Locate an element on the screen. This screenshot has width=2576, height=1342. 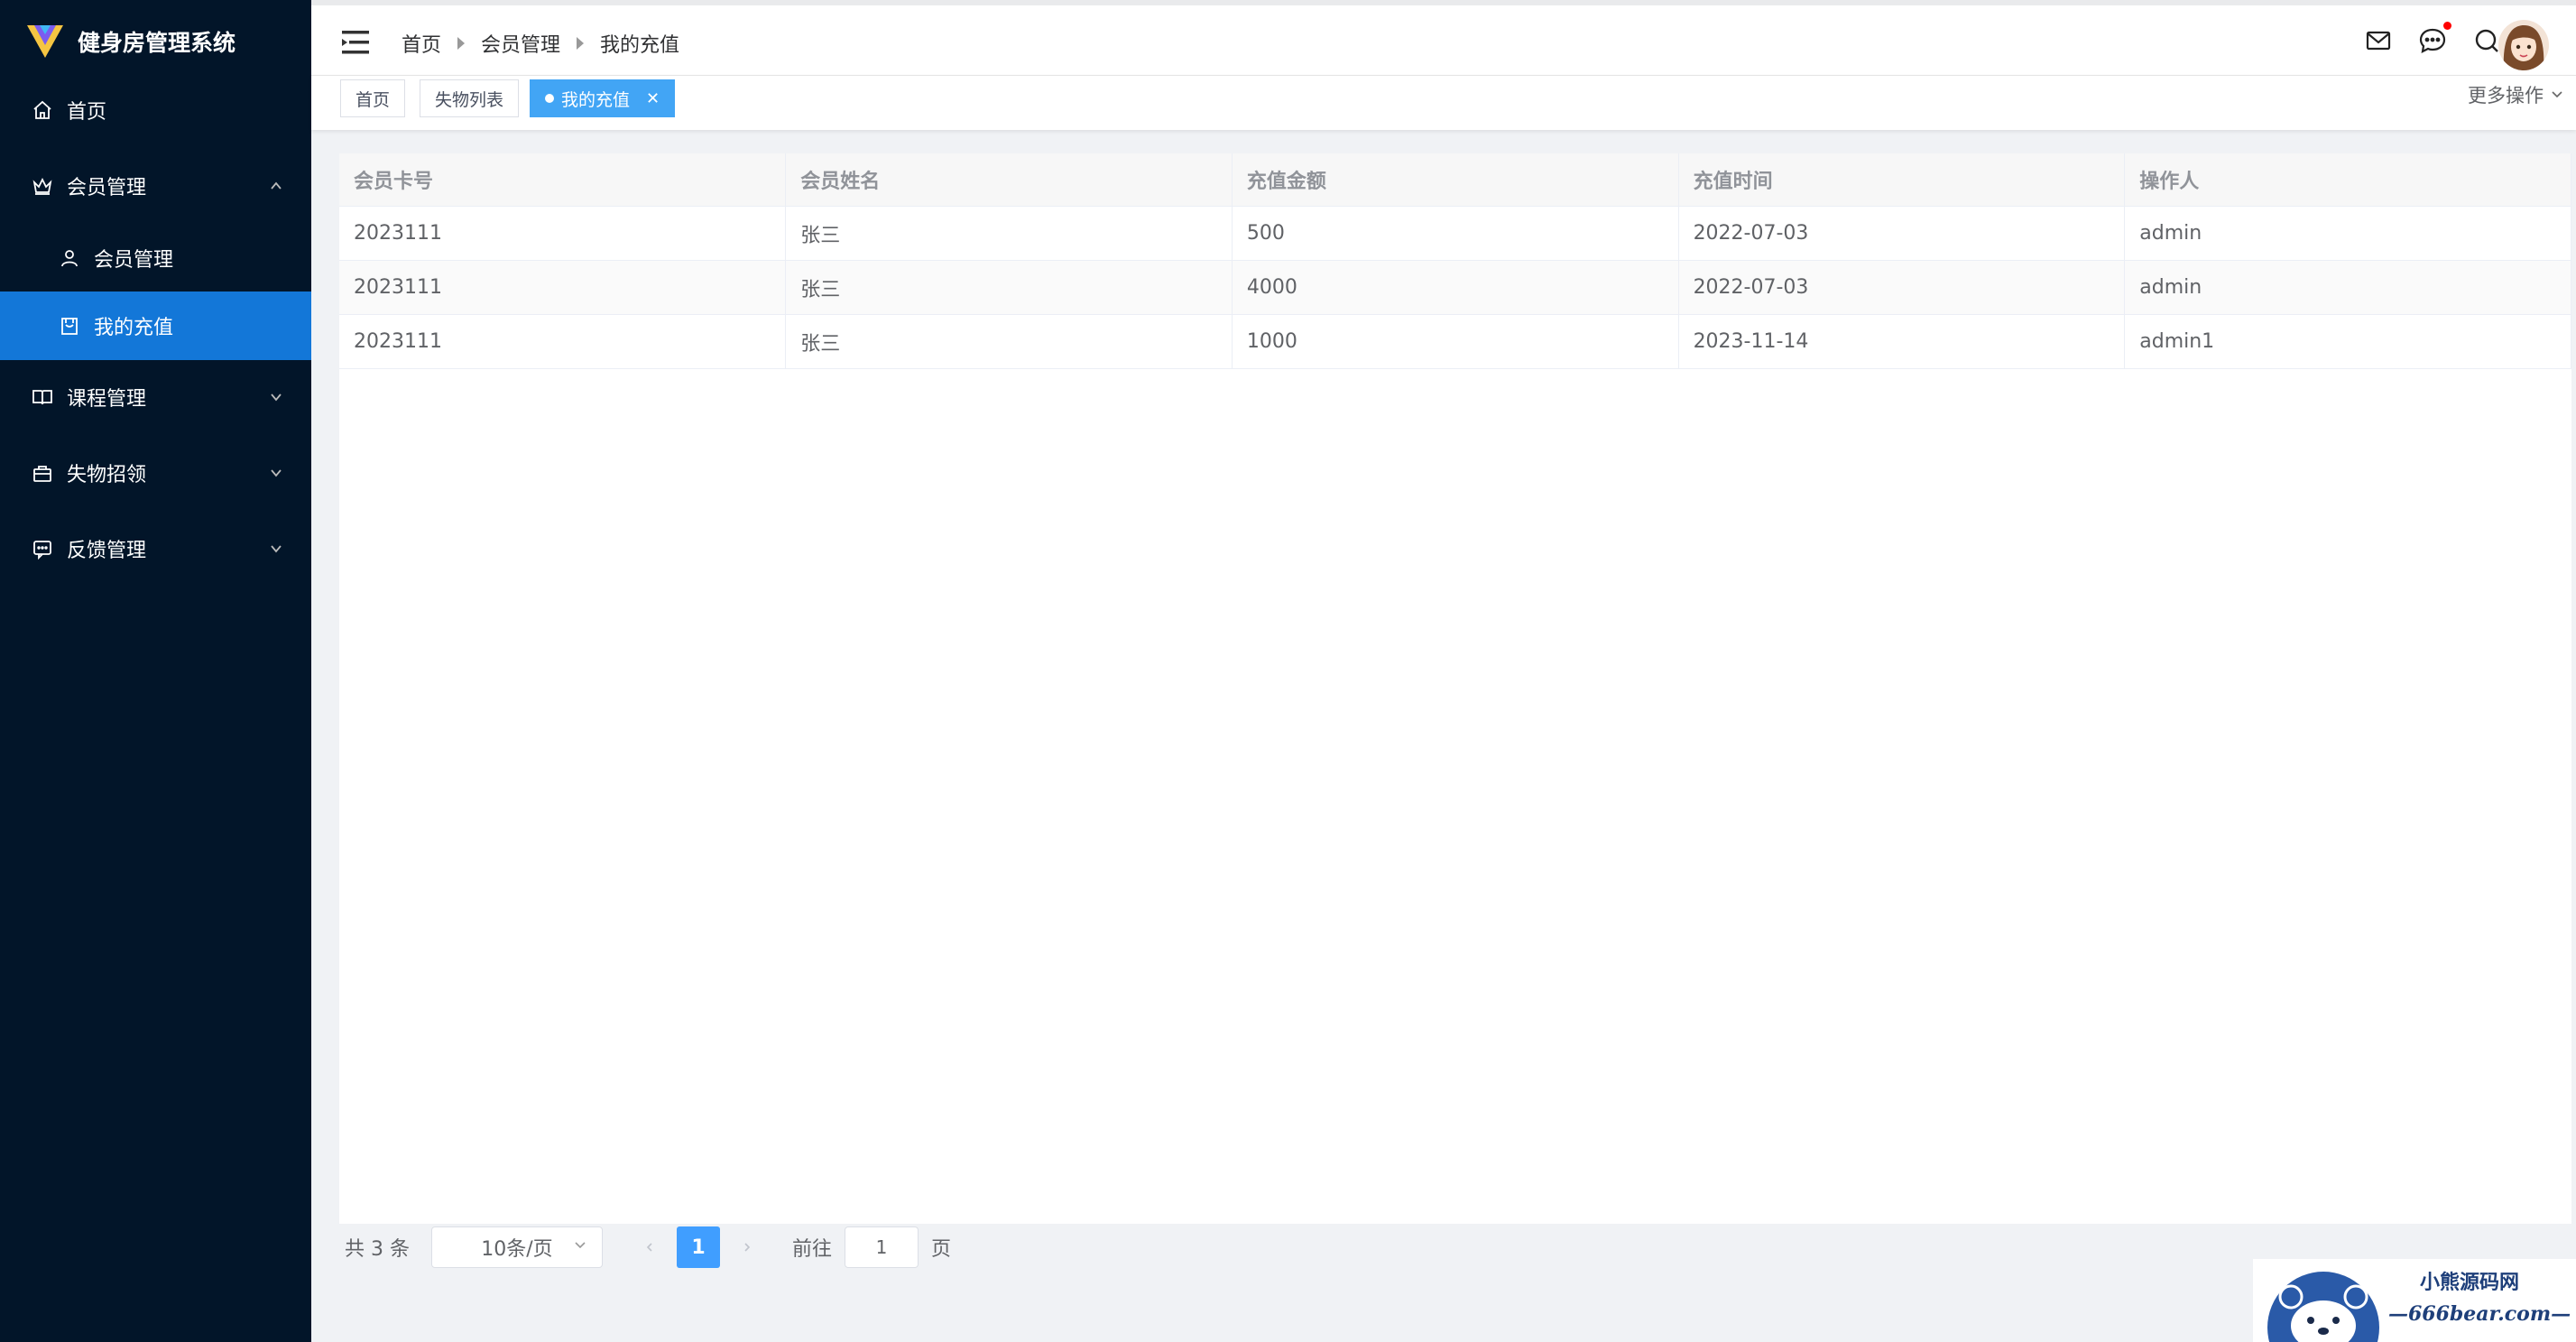
chevron-left-icon is located at coordinates (649, 1247).